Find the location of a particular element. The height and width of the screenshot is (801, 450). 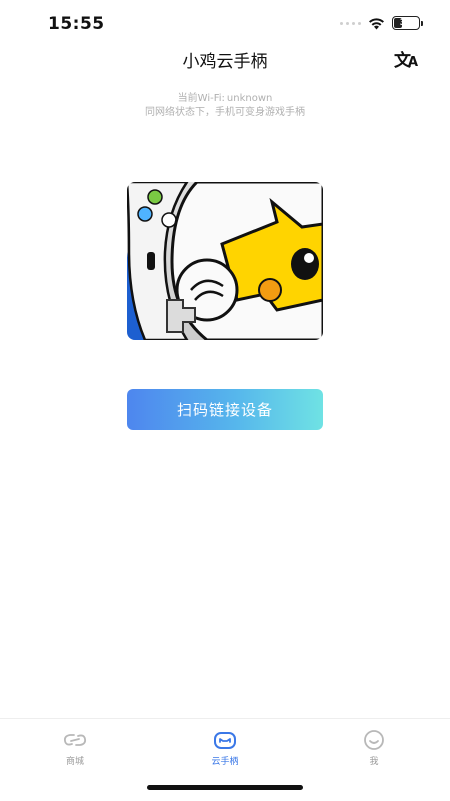

tab-cloud-controller: 云手柄 is located at coordinates (225, 748).